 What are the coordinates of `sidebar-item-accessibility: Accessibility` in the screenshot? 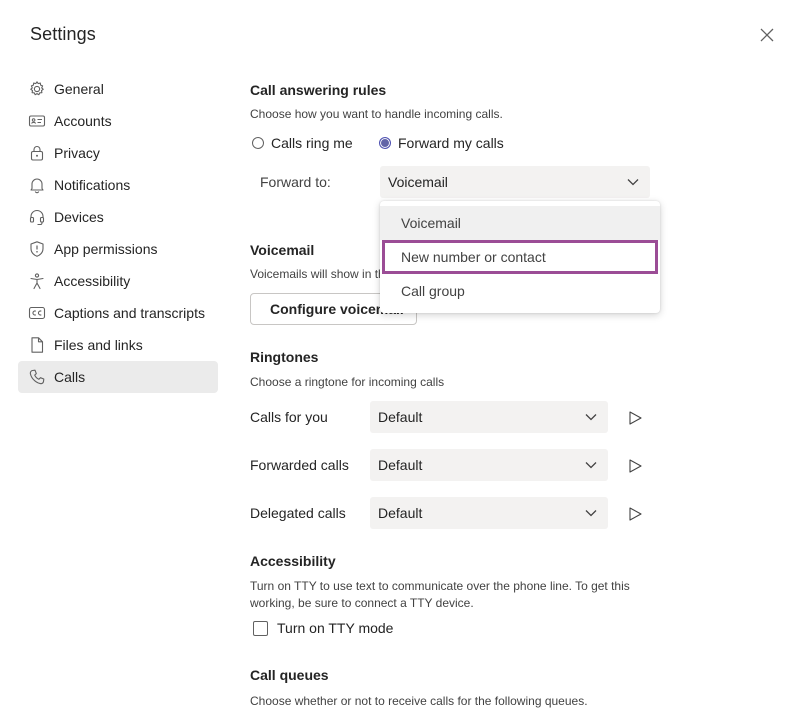 It's located at (118, 281).